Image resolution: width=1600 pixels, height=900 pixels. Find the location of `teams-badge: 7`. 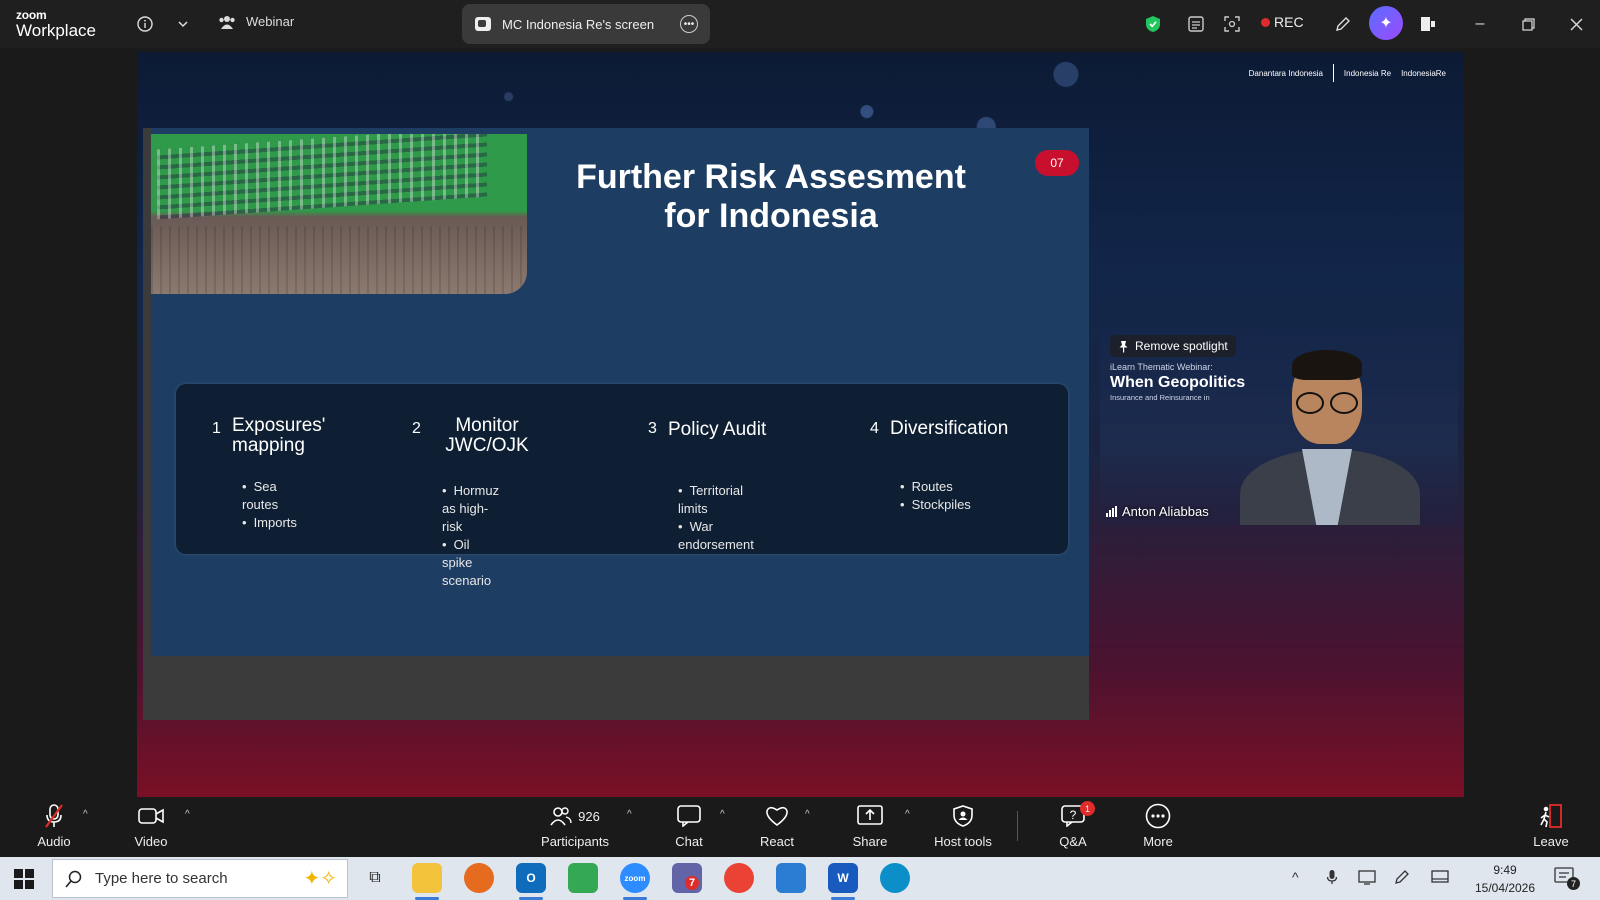

teams-badge: 7 is located at coordinates (692, 883).